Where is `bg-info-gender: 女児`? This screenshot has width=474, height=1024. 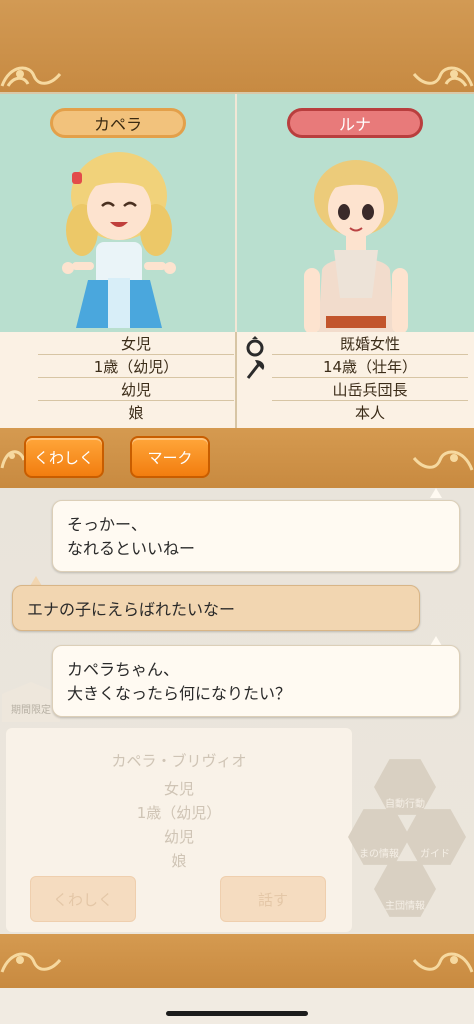
bg-info-gender: 女児 is located at coordinates (178, 789).